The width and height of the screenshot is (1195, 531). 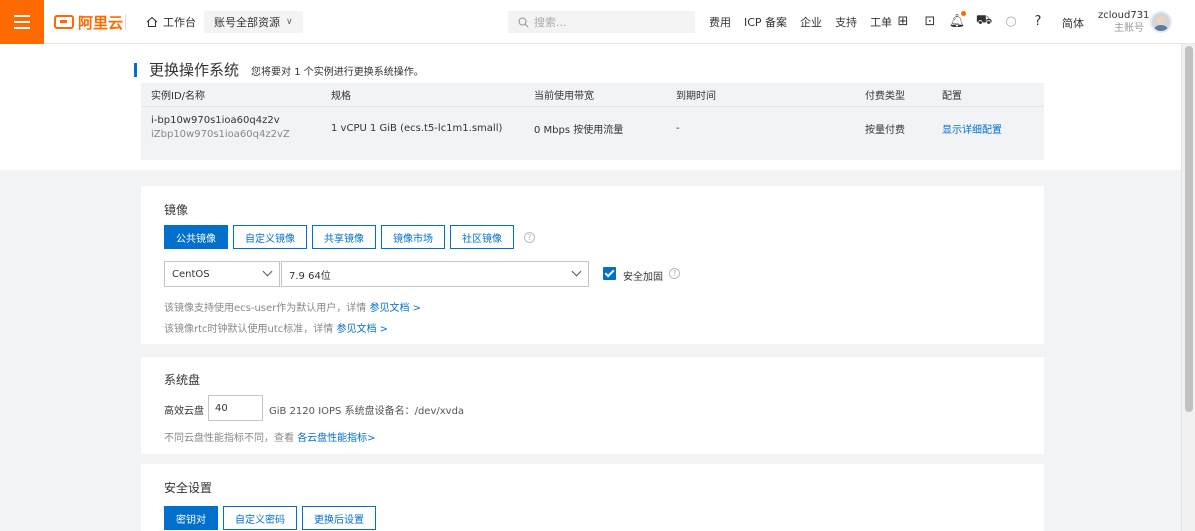 I want to click on os-select: CentOS, so click(x=222, y=274).